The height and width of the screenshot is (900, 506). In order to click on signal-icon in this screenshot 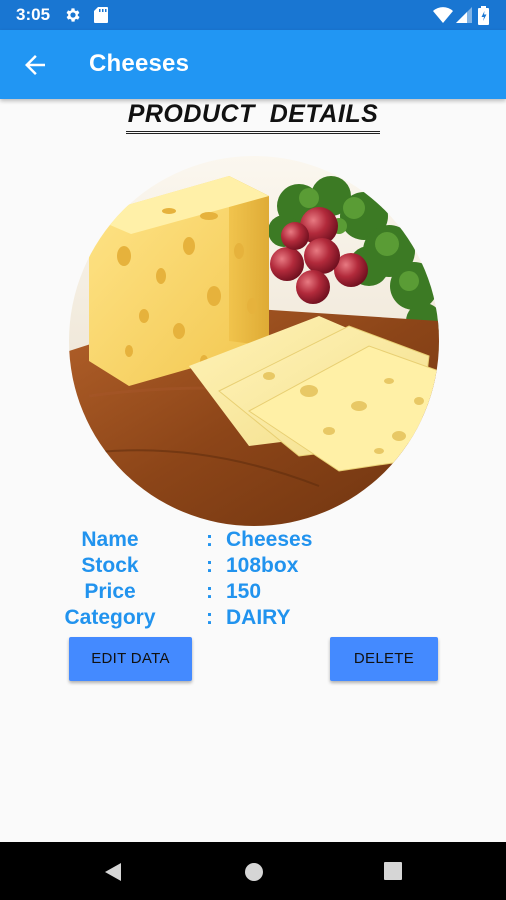, I will do `click(464, 15)`.